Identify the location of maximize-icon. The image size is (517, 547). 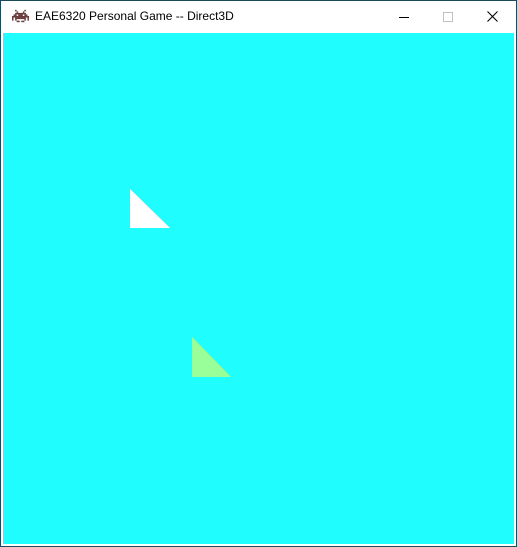
(447, 16).